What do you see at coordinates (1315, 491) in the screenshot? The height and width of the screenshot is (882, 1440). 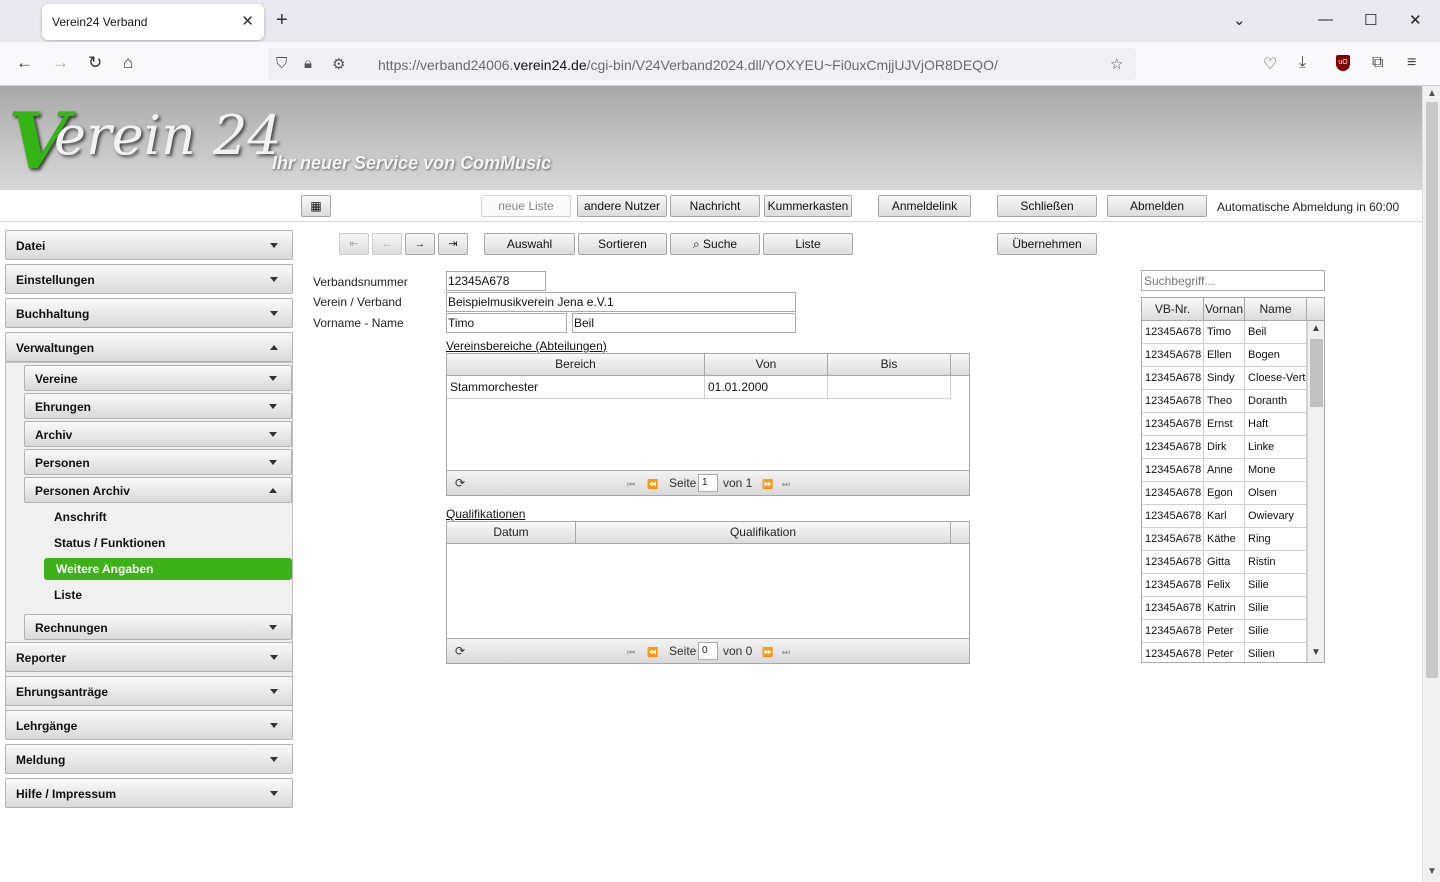 I see `list-scrollbar: ▲ ▼` at bounding box center [1315, 491].